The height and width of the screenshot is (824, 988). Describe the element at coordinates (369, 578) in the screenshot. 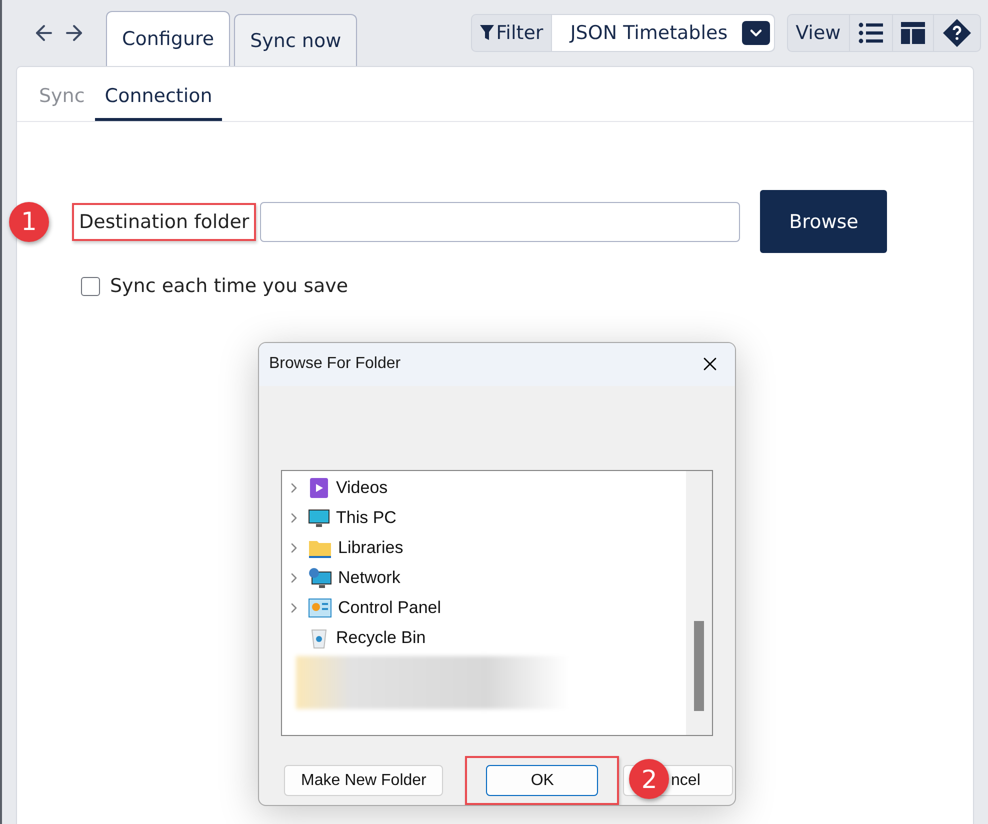

I see `tree-item: Network` at that location.